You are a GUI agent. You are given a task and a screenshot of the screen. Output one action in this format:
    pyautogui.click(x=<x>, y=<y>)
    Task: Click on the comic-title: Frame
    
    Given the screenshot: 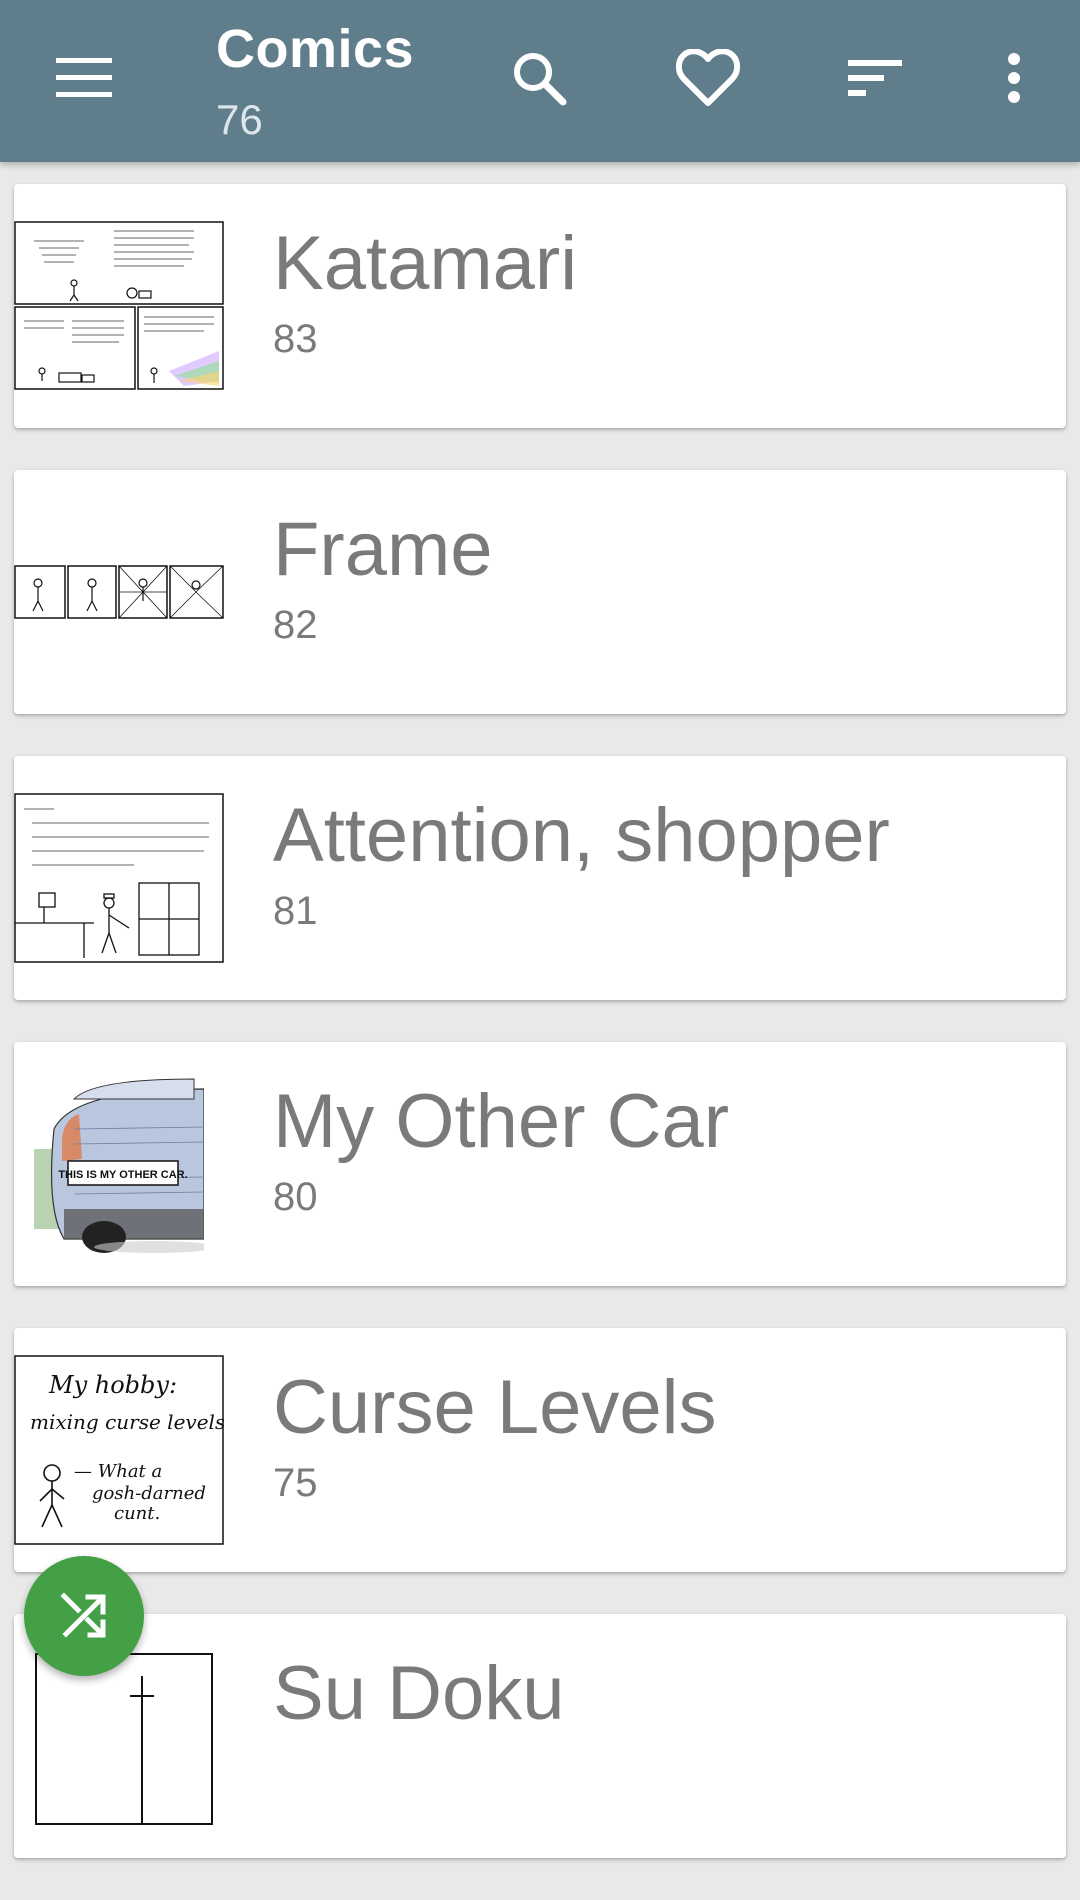 What is the action you would take?
    pyautogui.click(x=383, y=549)
    